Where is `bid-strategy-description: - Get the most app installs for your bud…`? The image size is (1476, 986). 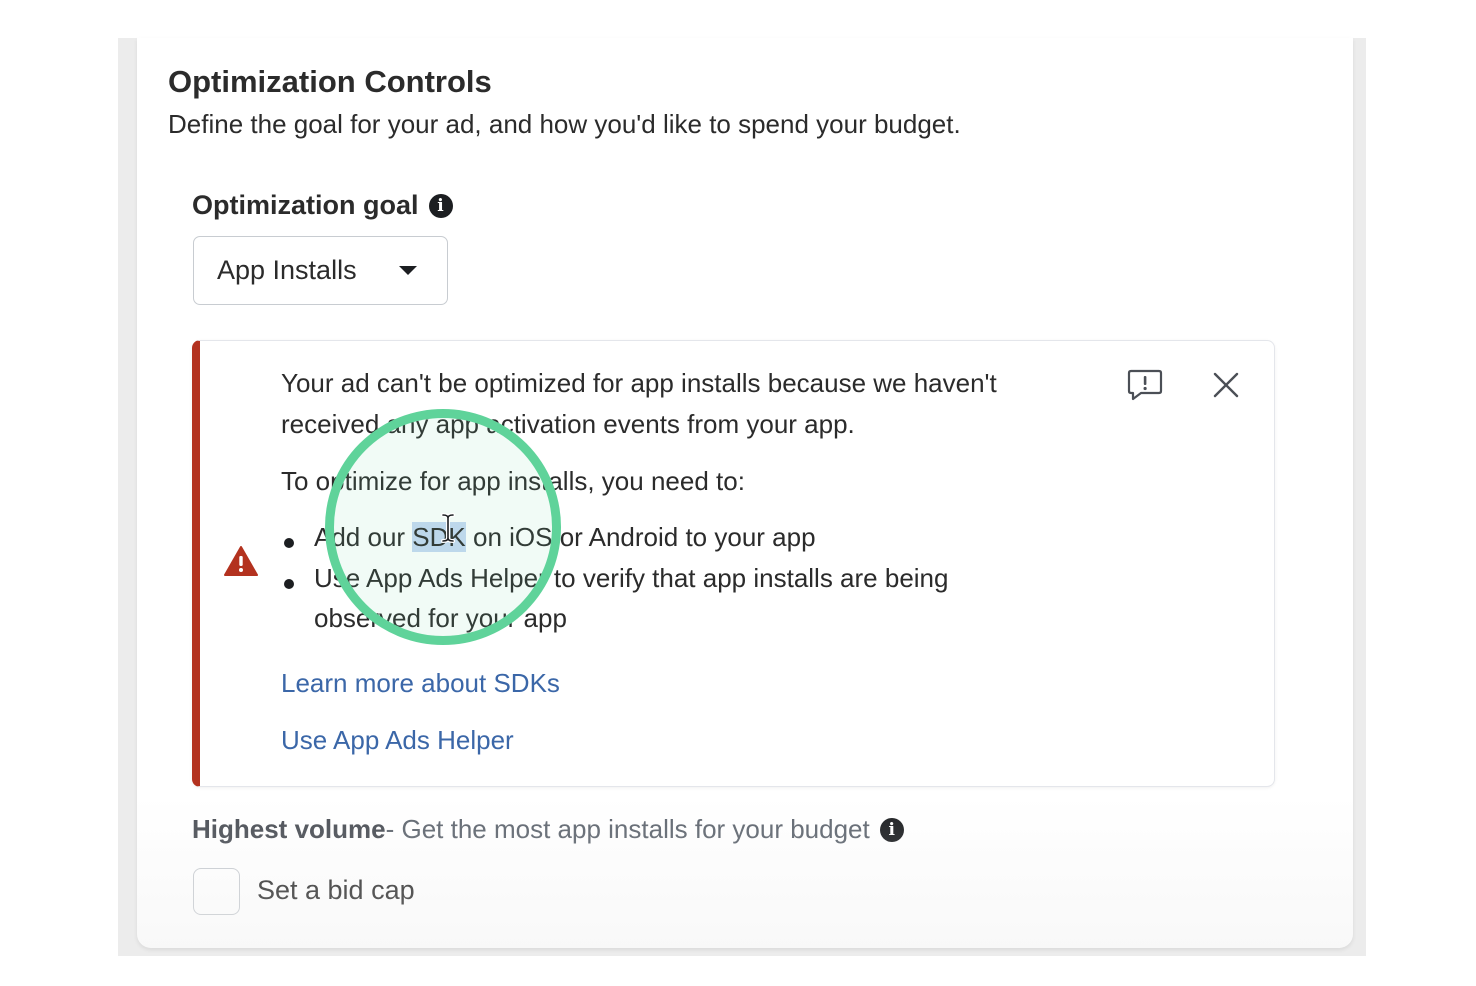
bid-strategy-description: - Get the most app installs for your bud… is located at coordinates (627, 829).